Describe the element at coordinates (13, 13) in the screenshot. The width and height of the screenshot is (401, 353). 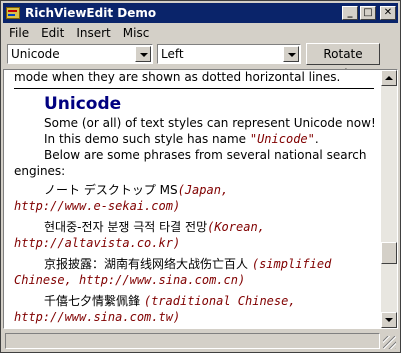
I see `app-icon` at that location.